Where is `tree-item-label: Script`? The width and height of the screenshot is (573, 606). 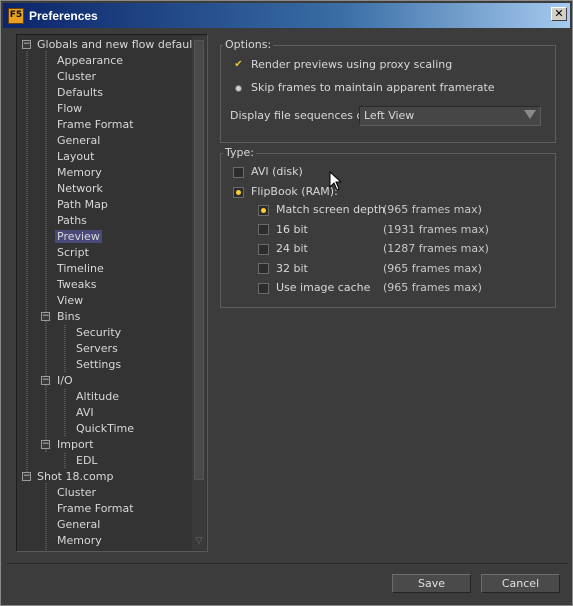 tree-item-label: Script is located at coordinates (73, 252).